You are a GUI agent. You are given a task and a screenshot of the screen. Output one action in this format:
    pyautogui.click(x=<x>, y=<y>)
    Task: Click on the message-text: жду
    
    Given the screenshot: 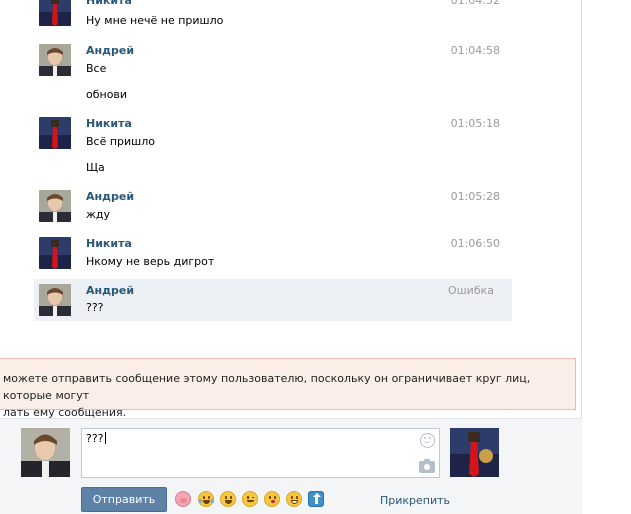 What is the action you would take?
    pyautogui.click(x=98, y=214)
    